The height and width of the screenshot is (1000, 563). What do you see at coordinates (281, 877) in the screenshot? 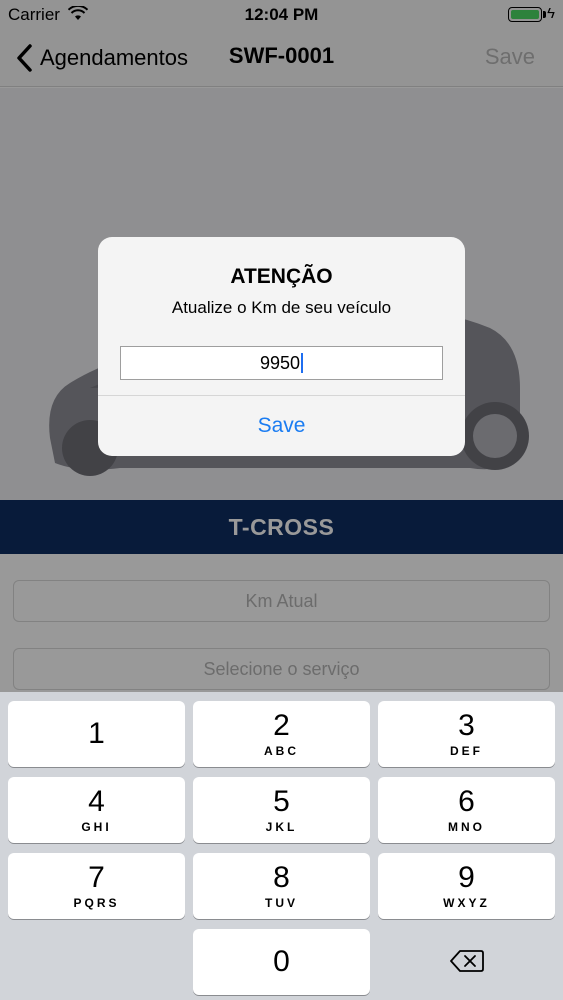
I see `key-number: 8` at bounding box center [281, 877].